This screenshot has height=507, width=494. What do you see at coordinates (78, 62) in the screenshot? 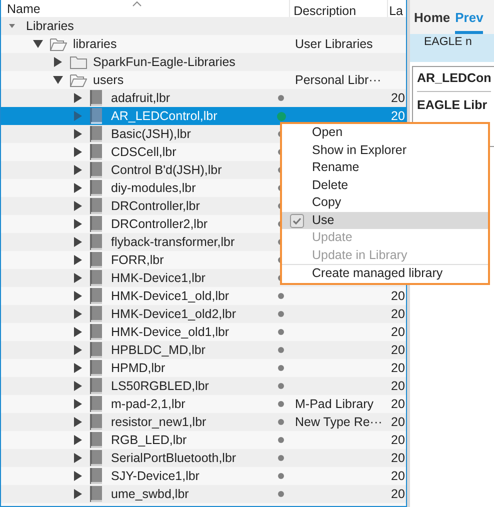
I see `folder-icon` at bounding box center [78, 62].